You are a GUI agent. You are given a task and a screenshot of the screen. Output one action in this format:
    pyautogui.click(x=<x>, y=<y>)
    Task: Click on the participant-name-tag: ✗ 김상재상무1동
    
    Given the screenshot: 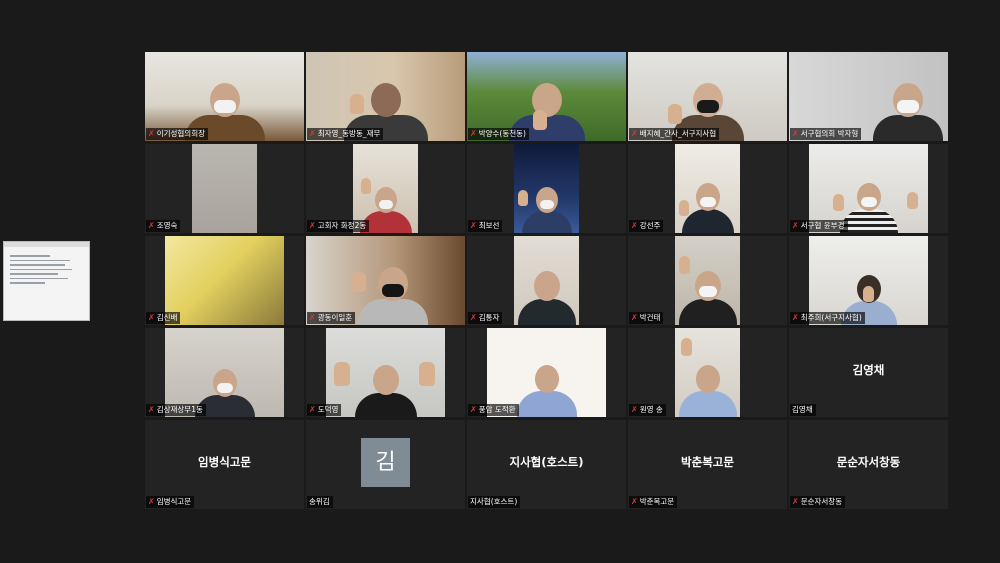 What is the action you would take?
    pyautogui.click(x=176, y=410)
    